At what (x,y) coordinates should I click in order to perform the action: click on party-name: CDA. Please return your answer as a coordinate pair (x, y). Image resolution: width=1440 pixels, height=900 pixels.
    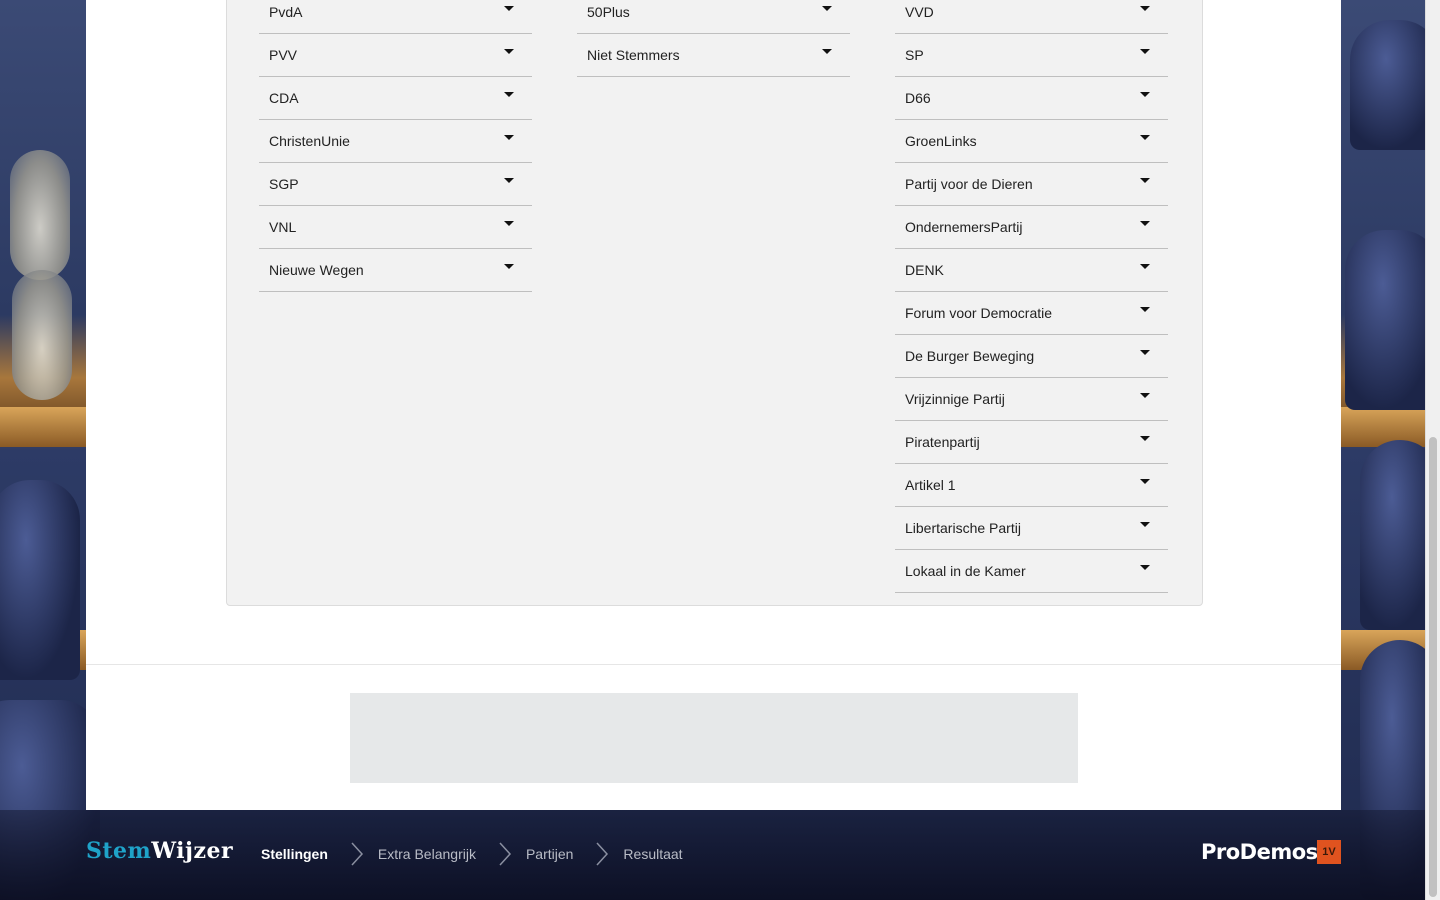
    Looking at the image, I should click on (284, 98).